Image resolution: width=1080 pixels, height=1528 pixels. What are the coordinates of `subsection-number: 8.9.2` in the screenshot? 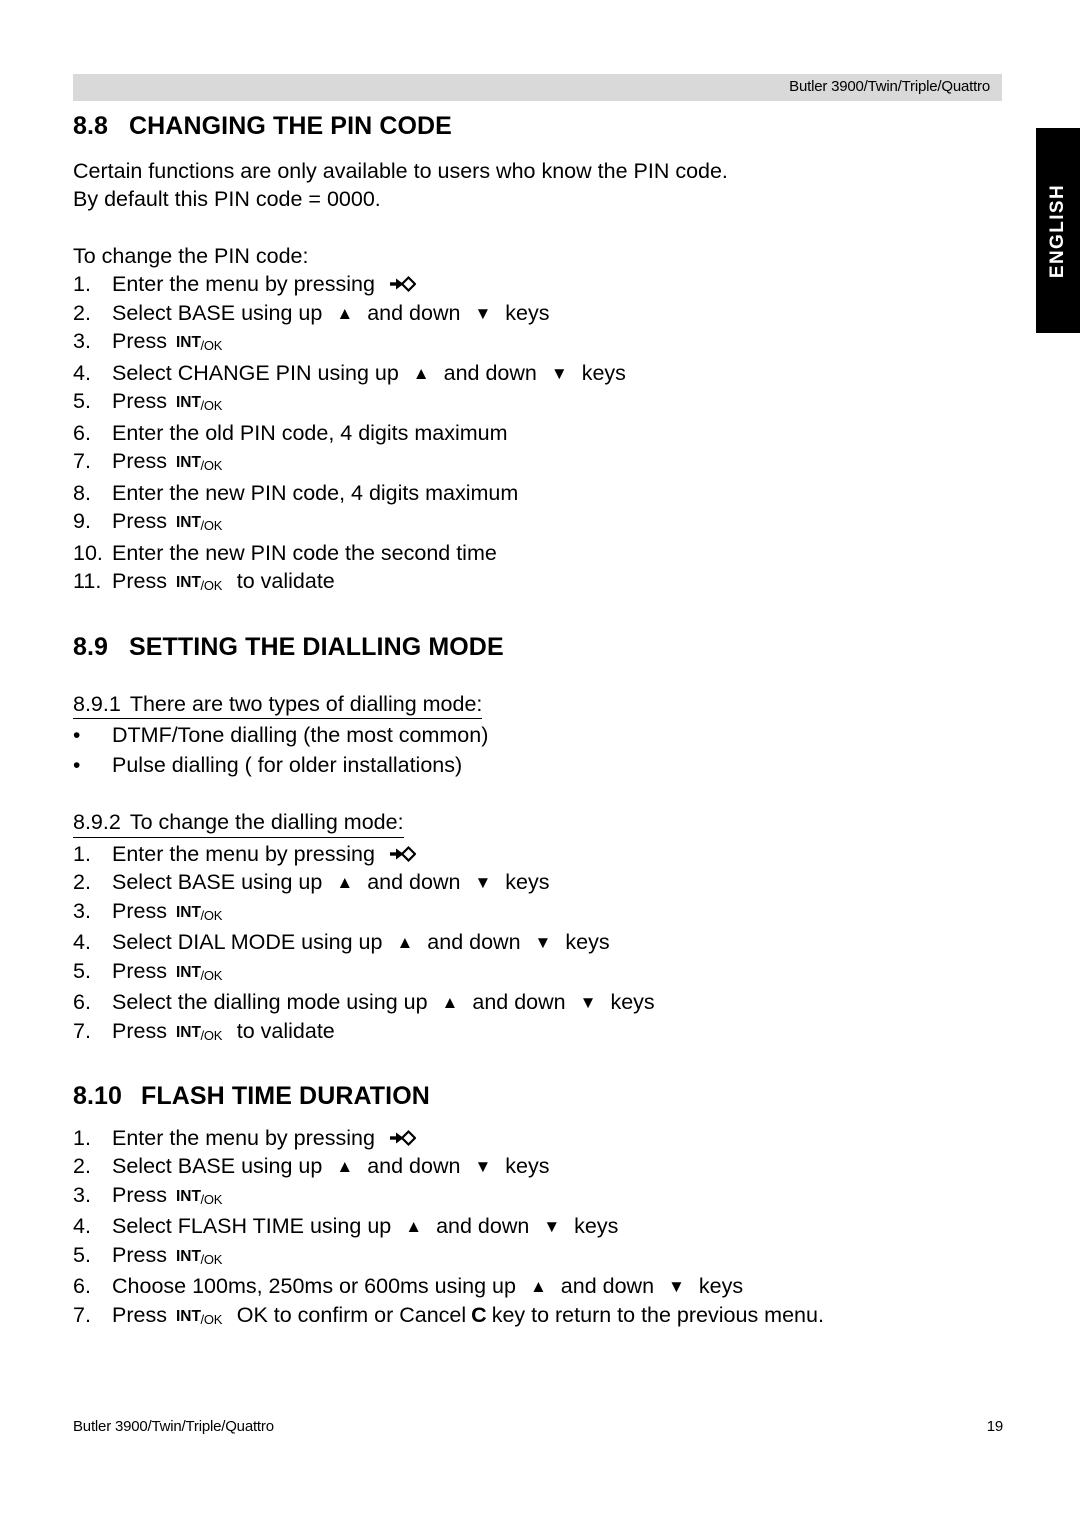 It's located at (97, 822).